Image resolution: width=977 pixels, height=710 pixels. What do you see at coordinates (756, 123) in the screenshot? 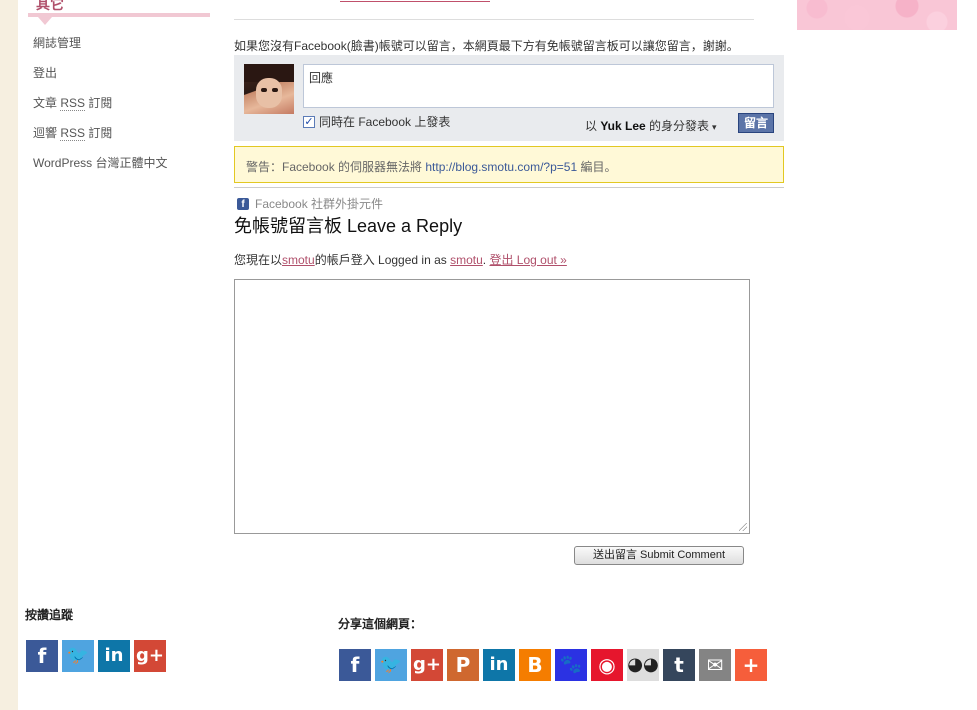
I see `facebook-post-button: 留言` at bounding box center [756, 123].